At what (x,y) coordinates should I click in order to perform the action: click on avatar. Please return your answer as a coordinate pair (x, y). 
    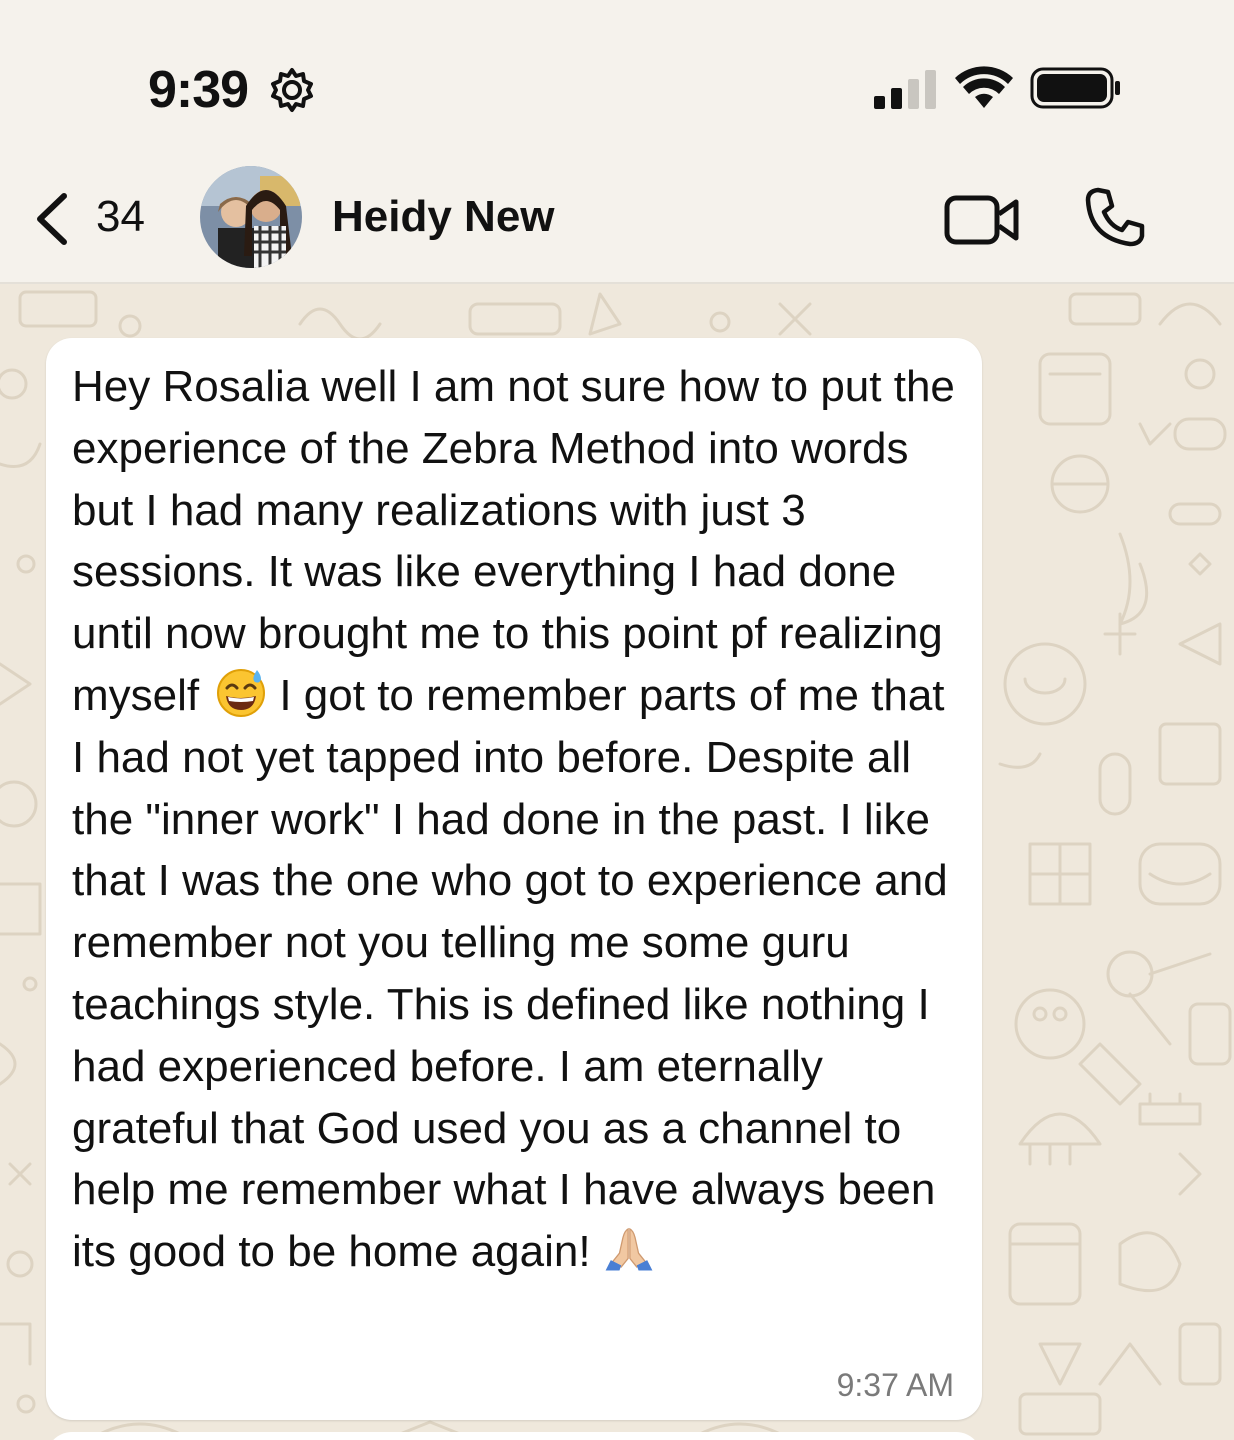
    Looking at the image, I should click on (251, 217).